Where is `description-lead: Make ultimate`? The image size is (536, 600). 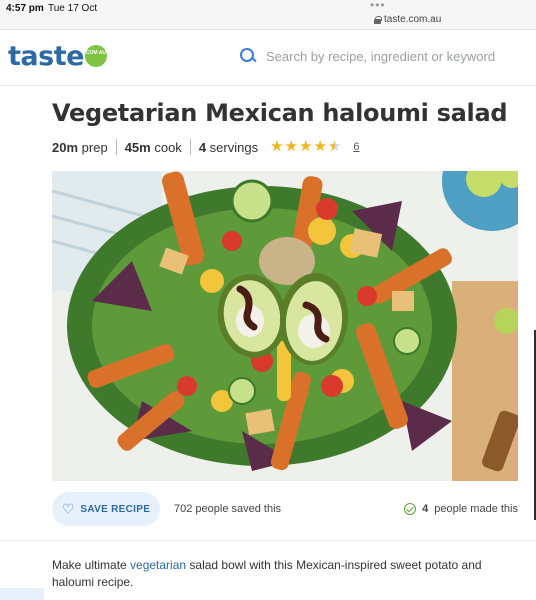
description-lead: Make ultimate is located at coordinates (91, 565).